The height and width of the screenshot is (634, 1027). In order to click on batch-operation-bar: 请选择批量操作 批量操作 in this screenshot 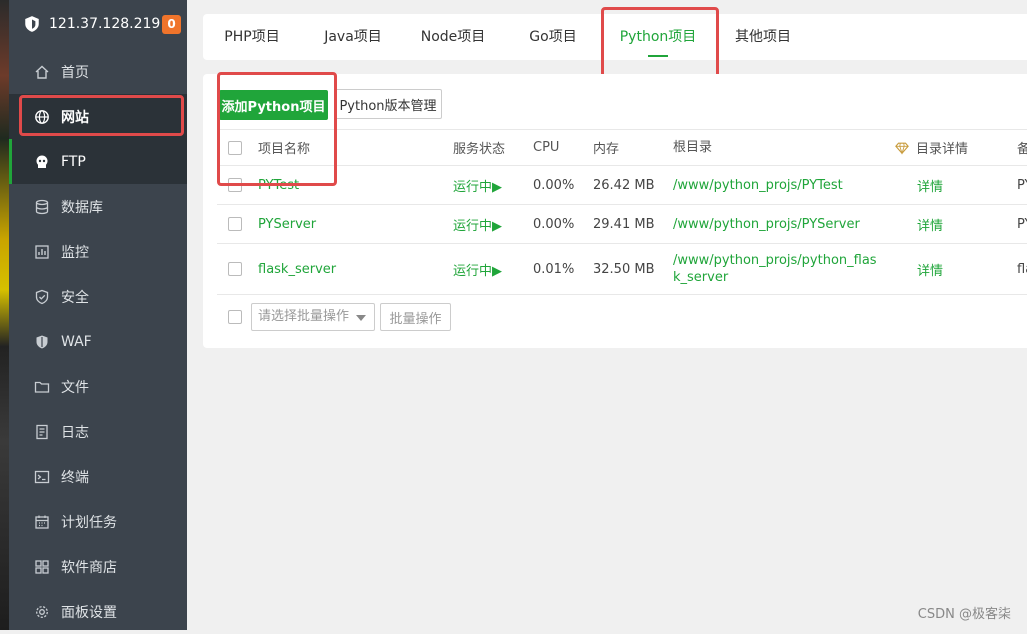, I will do `click(417, 317)`.